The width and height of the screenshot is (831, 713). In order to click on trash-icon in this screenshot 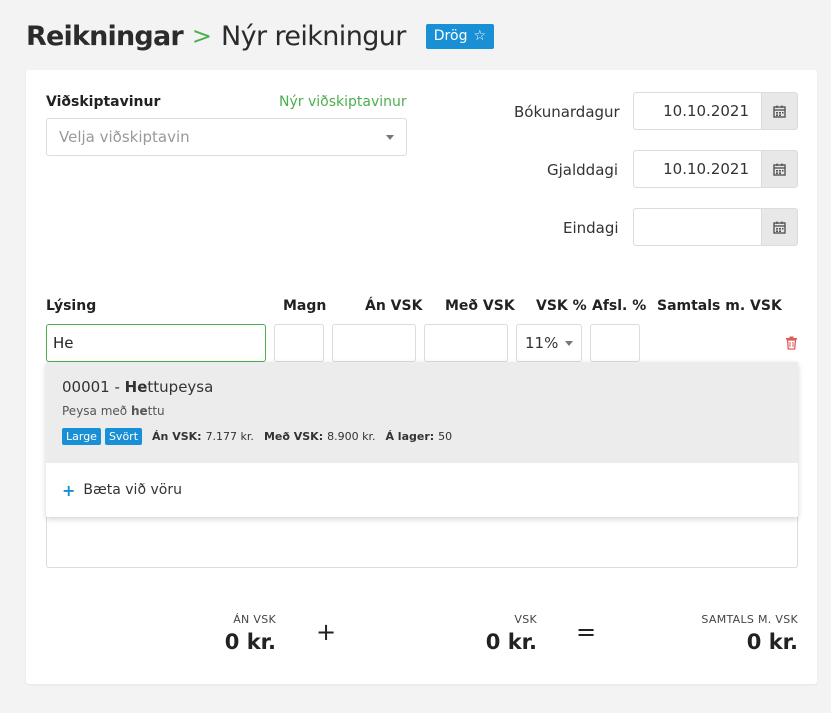, I will do `click(791, 344)`.